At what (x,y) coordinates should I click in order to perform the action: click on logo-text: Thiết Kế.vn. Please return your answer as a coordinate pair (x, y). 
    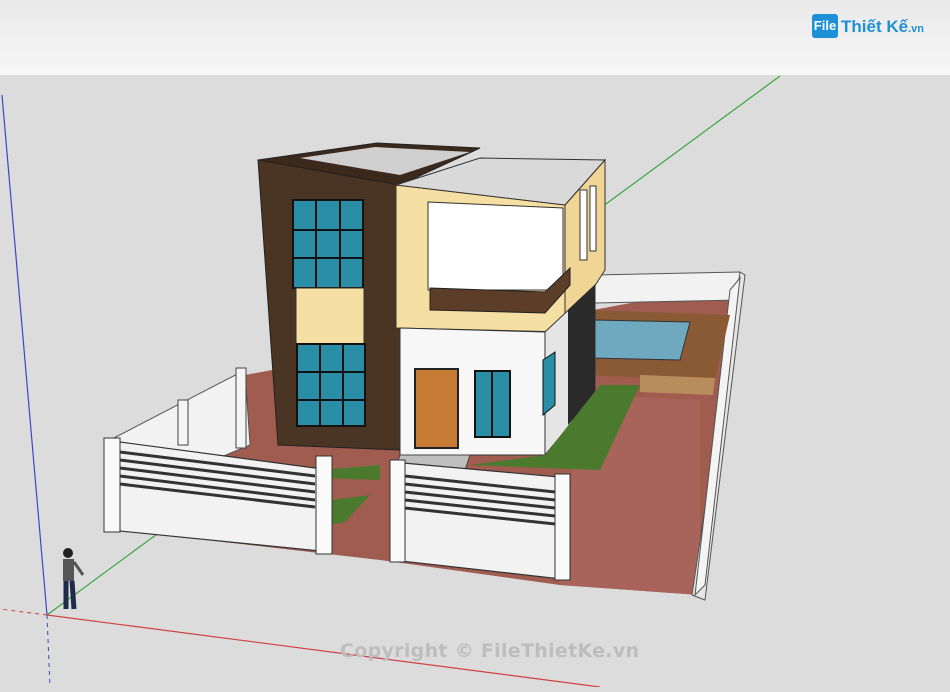
    Looking at the image, I should click on (882, 27).